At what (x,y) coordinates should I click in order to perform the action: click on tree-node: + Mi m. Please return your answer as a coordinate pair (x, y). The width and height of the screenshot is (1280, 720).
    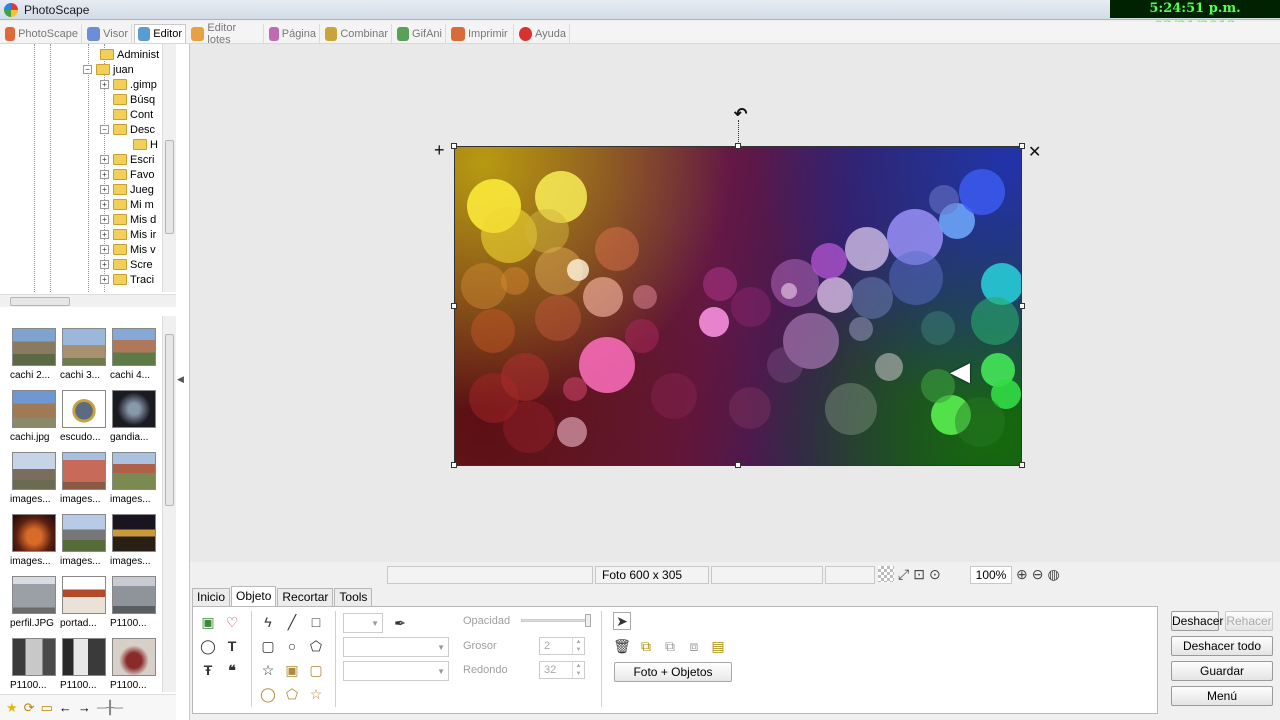
    Looking at the image, I should click on (127, 204).